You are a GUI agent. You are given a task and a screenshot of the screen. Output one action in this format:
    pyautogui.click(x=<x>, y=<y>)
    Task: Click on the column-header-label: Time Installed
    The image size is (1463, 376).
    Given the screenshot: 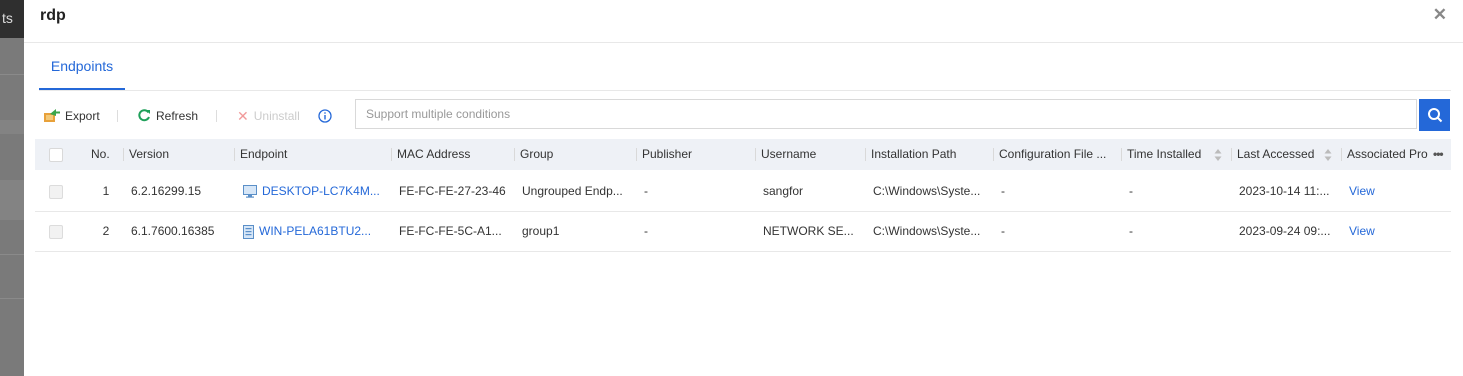 What is the action you would take?
    pyautogui.click(x=1164, y=154)
    